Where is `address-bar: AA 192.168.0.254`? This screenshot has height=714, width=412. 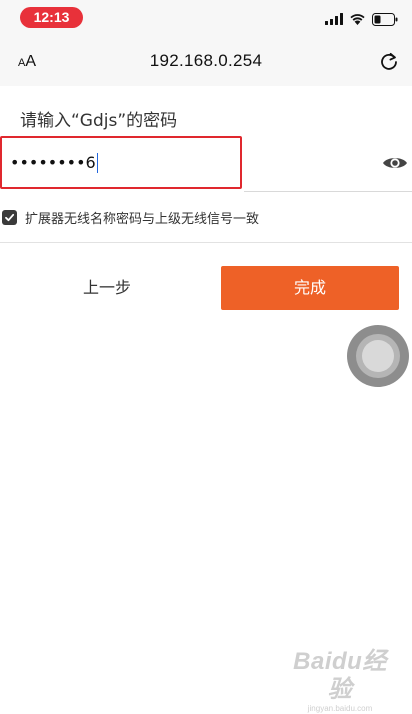
address-bar: AA 192.168.0.254 is located at coordinates (206, 62).